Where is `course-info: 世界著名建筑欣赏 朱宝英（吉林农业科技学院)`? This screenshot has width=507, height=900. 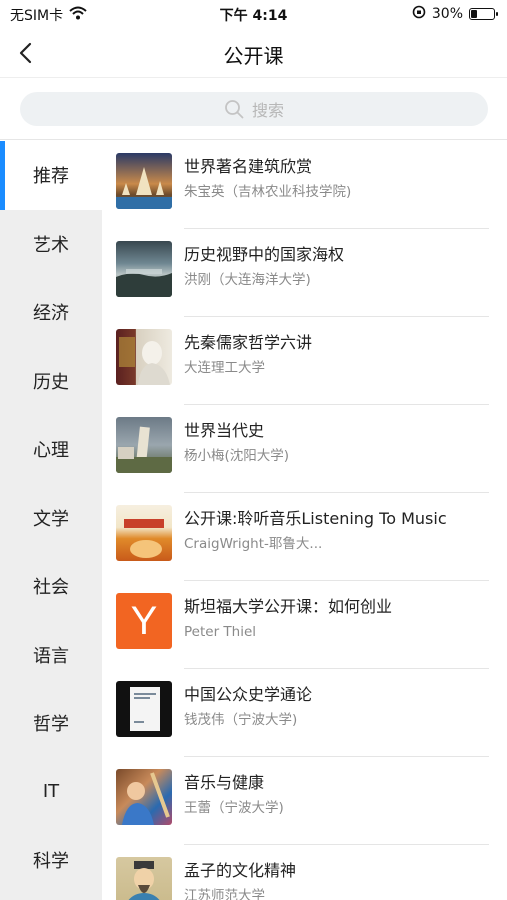 course-info: 世界著名建筑欣赏 朱宝英（吉林农业科技学院) is located at coordinates (336, 190).